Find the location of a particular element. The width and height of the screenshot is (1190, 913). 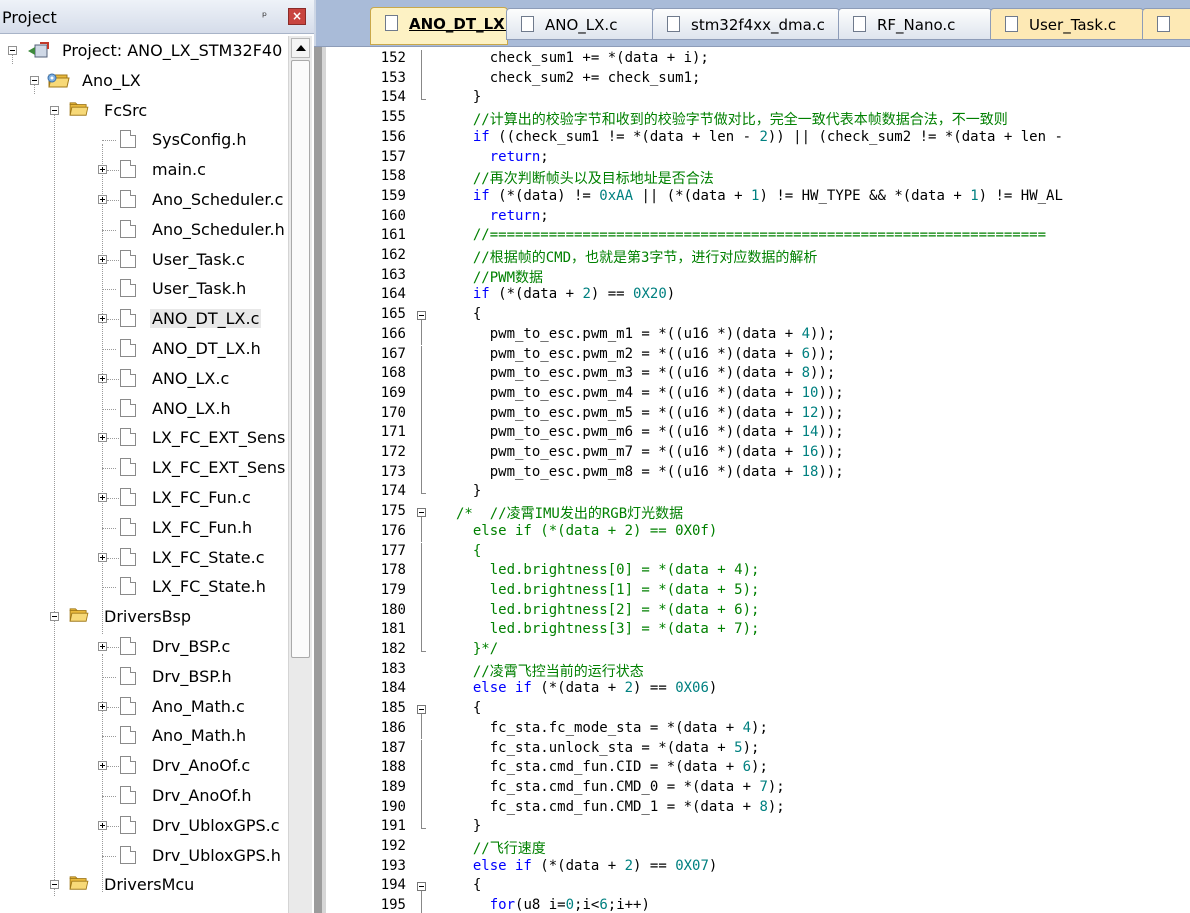

code-line: fc_sta.fc_mode_sta = *(data + 4); is located at coordinates (612, 727).